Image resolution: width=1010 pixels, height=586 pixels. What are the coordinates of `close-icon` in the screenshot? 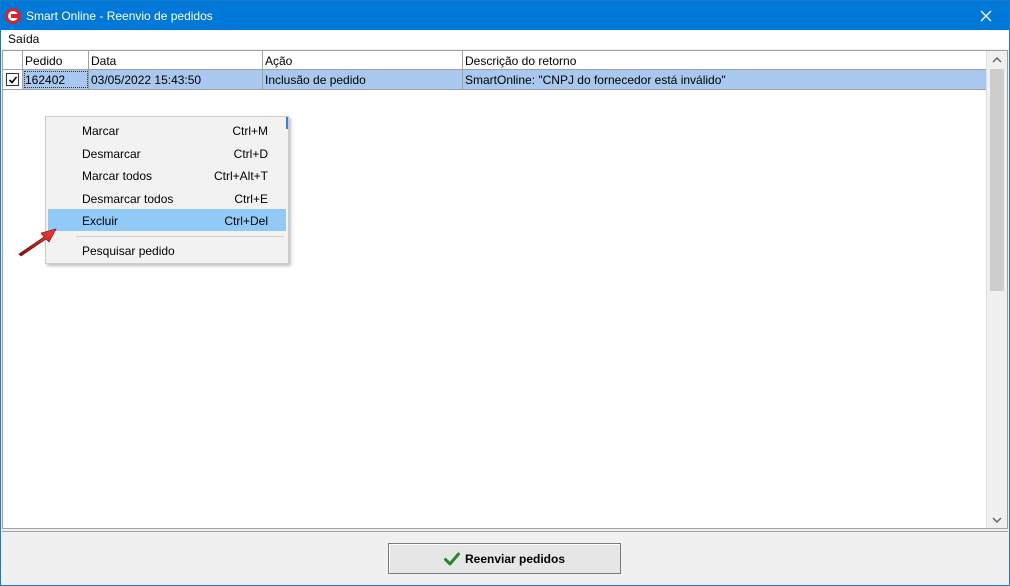 It's located at (986, 15).